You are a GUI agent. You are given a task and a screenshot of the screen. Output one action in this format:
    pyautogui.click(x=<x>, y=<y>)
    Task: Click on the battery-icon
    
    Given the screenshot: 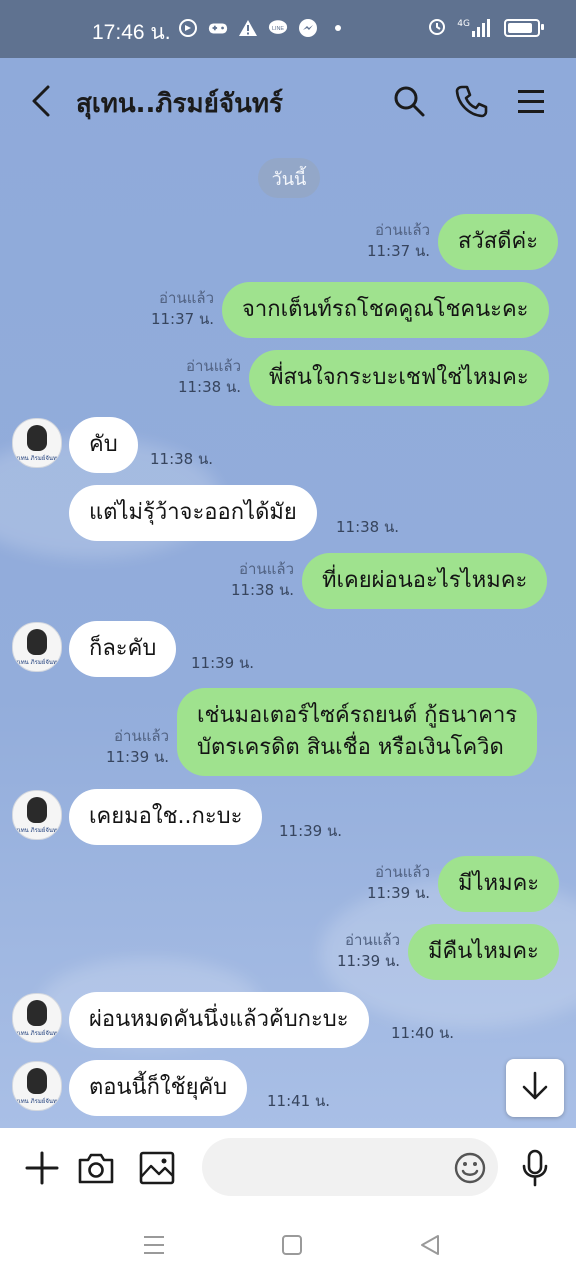 What is the action you would take?
    pyautogui.click(x=524, y=28)
    